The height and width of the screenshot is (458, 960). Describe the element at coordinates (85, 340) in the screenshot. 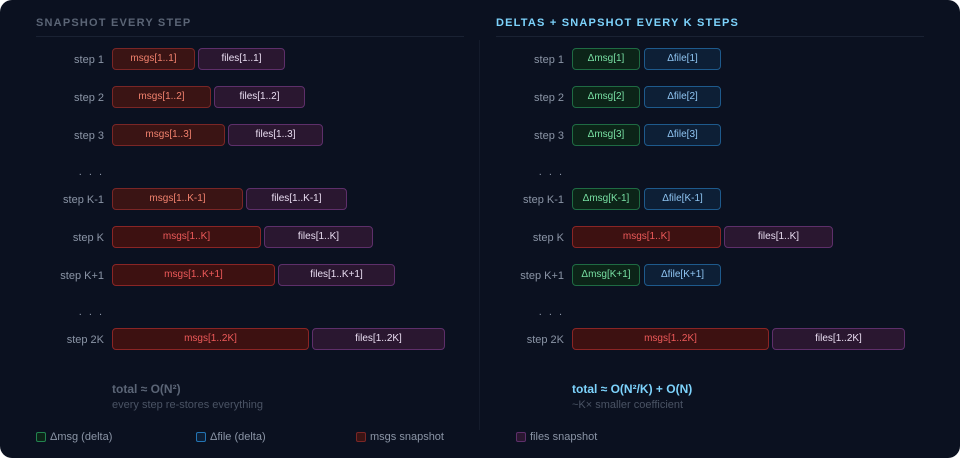

I see `left-step-label: step 2K` at that location.